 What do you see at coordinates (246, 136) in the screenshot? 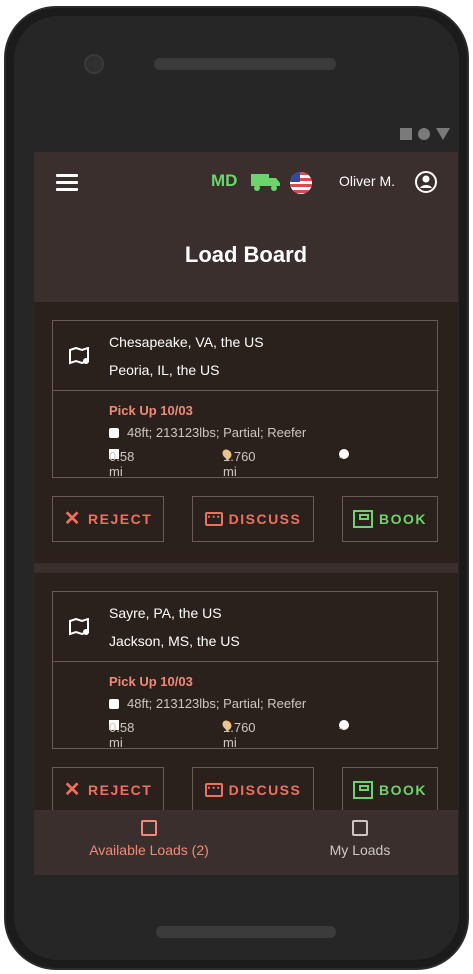
I see `status-bar` at bounding box center [246, 136].